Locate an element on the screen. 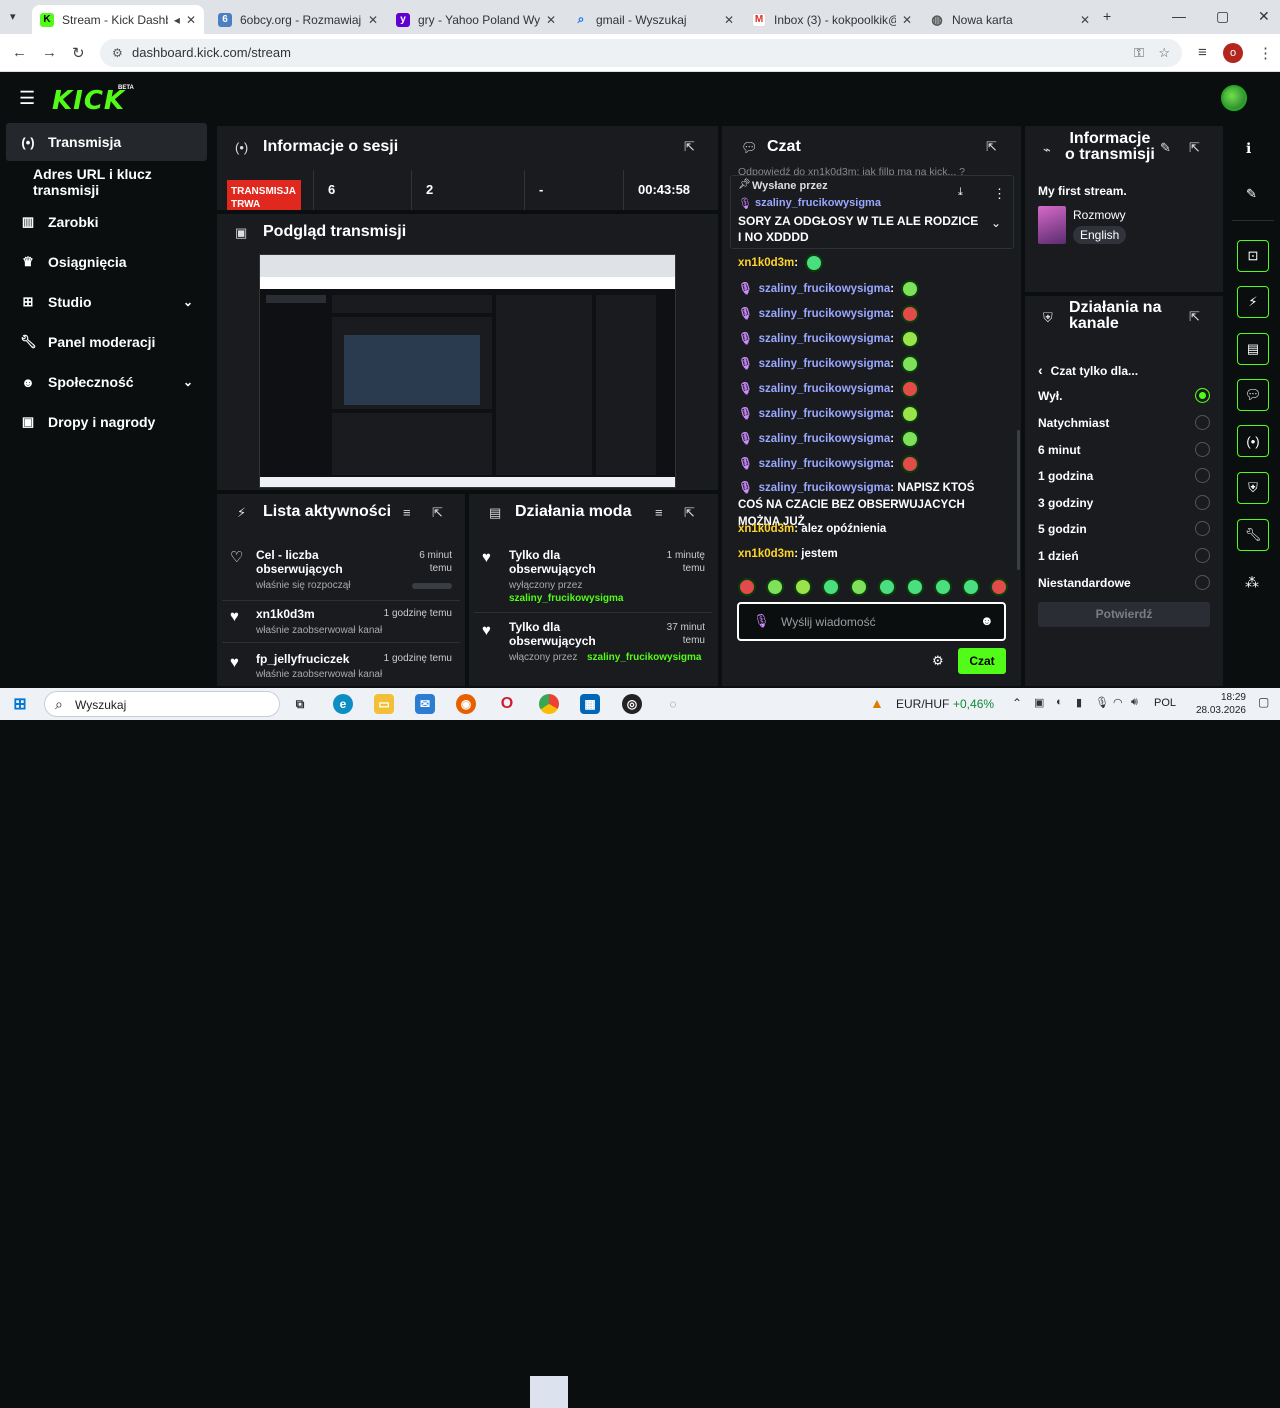 The image size is (1280, 1408). wifi-icon: ◠ is located at coordinates (1118, 702).